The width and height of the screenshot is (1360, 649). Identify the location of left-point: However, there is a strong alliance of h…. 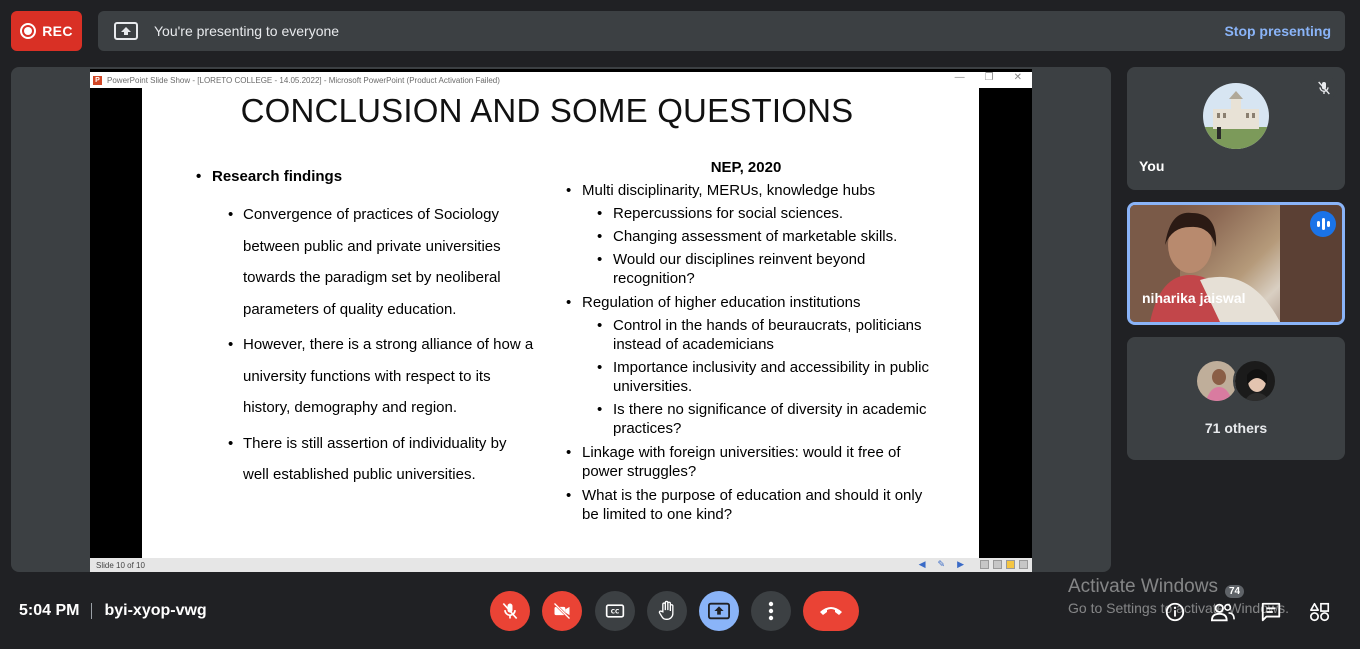
(382, 376).